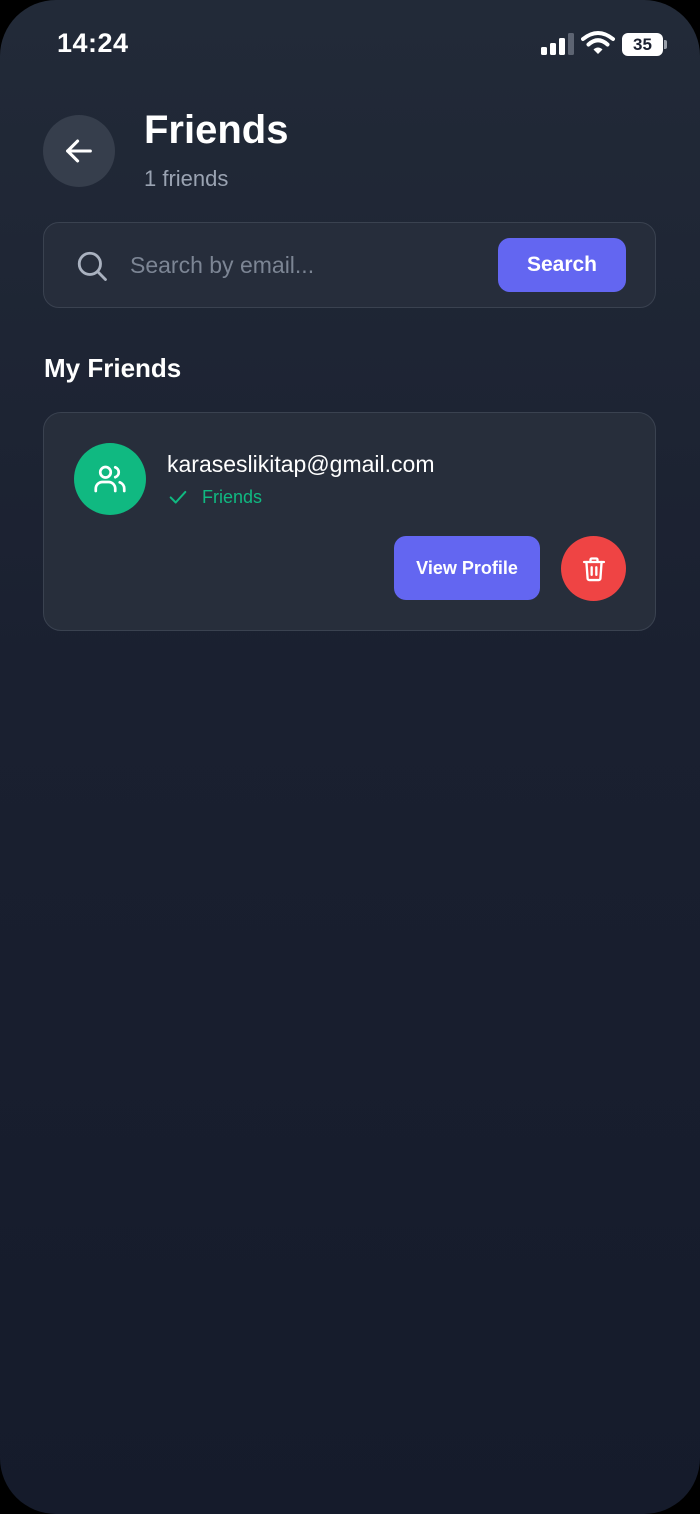  What do you see at coordinates (93, 43) in the screenshot?
I see `status-time: 14:24` at bounding box center [93, 43].